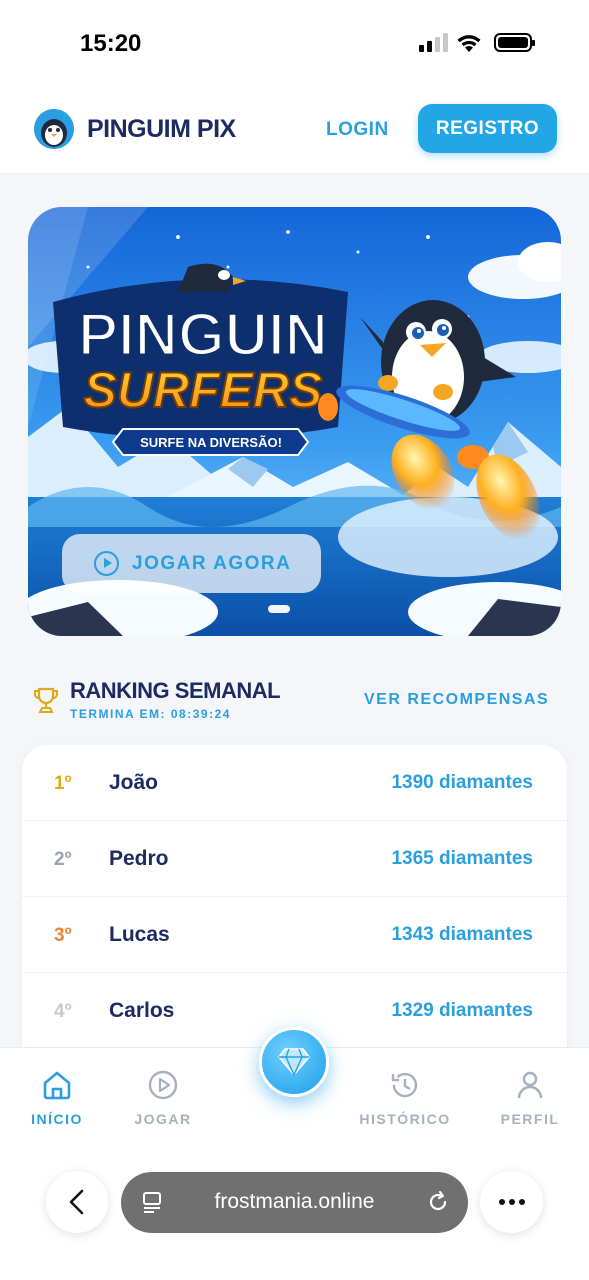 The image size is (589, 1280). What do you see at coordinates (175, 690) in the screenshot?
I see `ranking-title: RANKING SEMANAL` at bounding box center [175, 690].